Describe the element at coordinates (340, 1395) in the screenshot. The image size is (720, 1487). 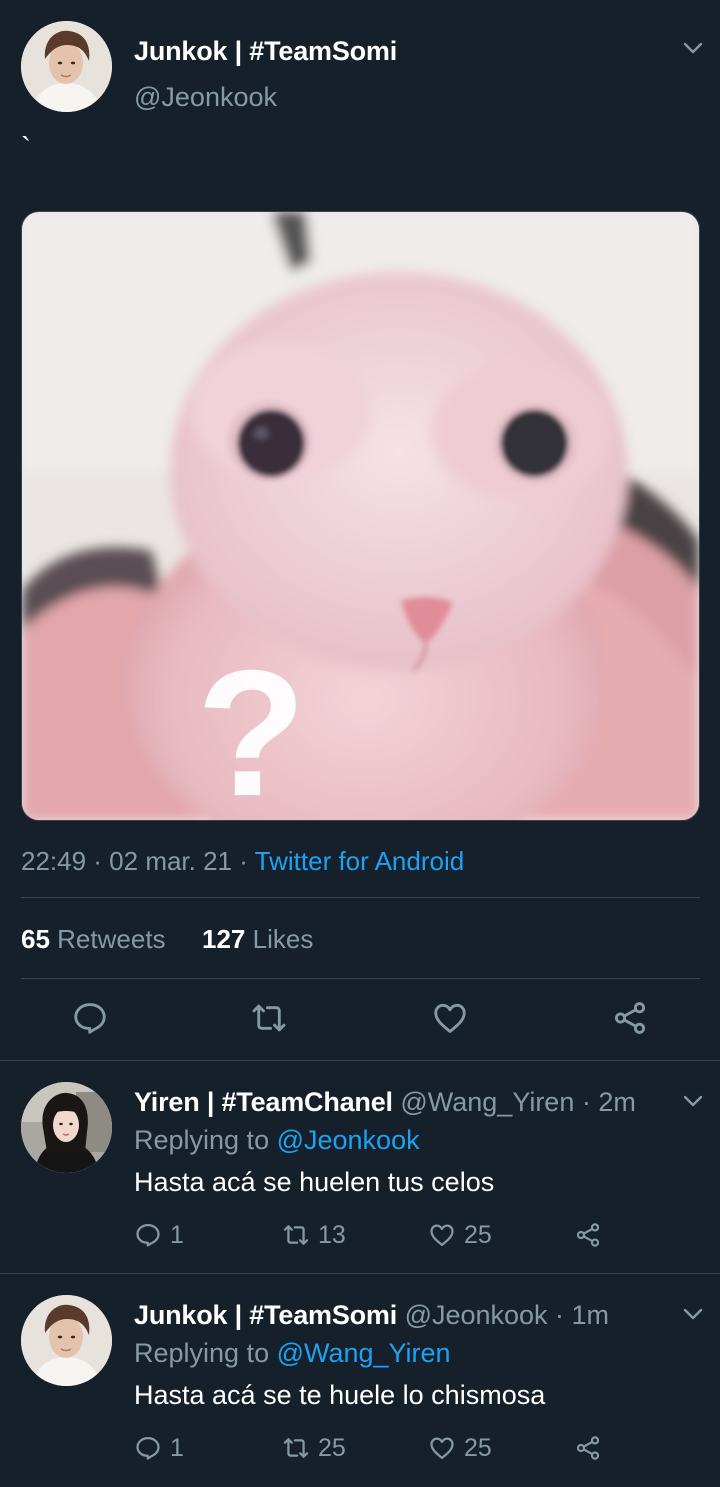
I see `reply-text: Hasta acá se te huele lo chismosa` at that location.